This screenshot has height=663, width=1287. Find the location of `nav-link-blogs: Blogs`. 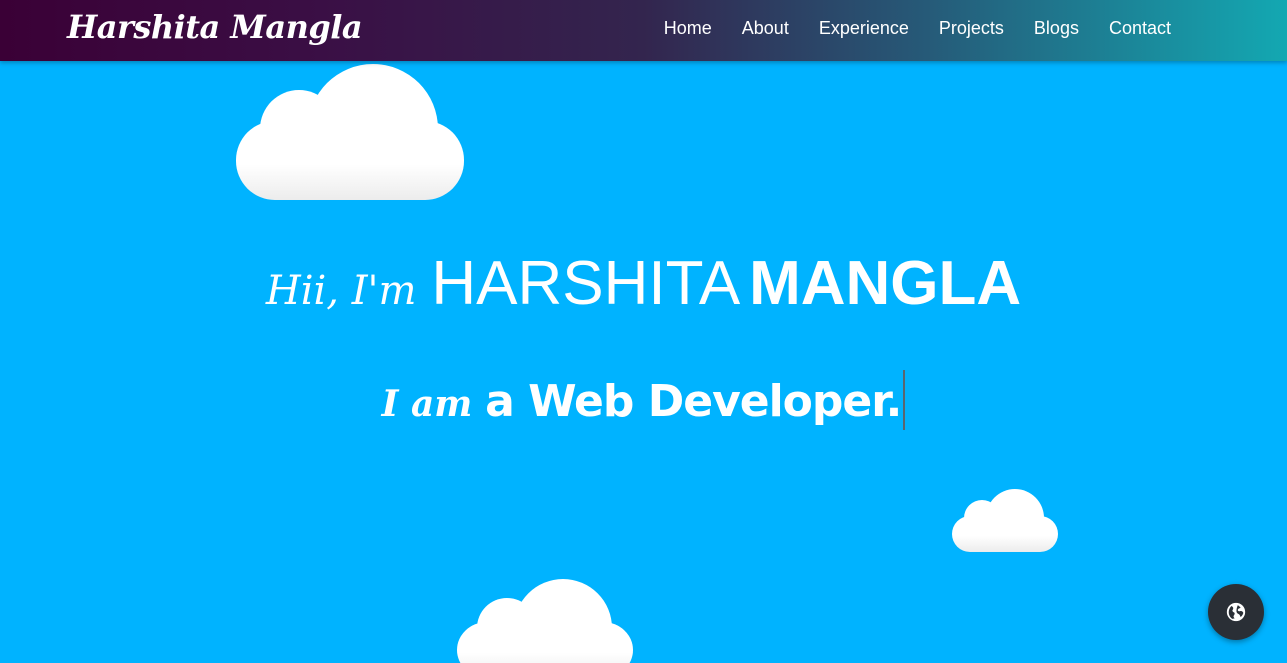

nav-link-blogs: Blogs is located at coordinates (1056, 28).